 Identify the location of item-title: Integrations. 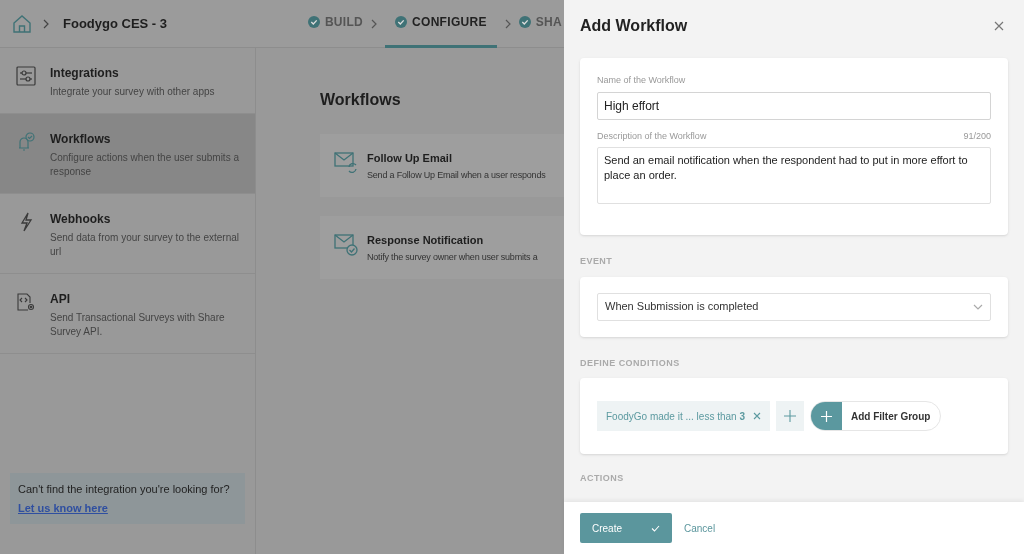
(85, 73).